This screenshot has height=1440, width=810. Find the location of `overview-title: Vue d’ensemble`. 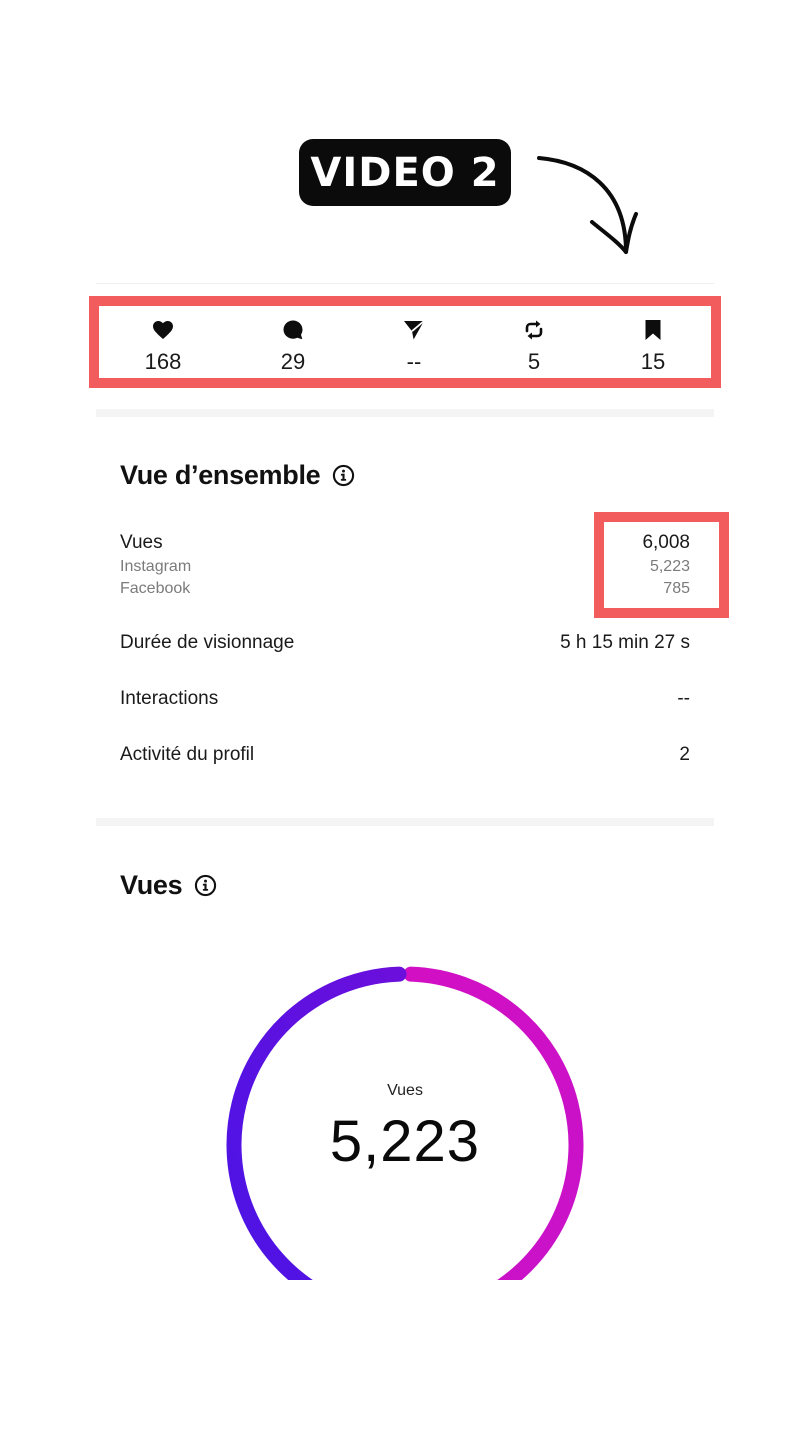

overview-title: Vue d’ensemble is located at coordinates (237, 475).